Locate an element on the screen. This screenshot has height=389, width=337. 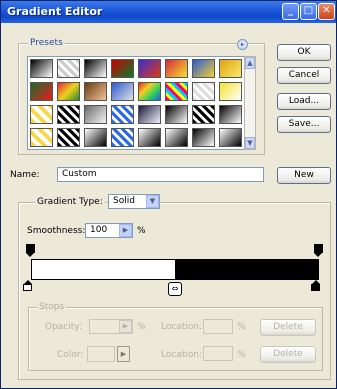
new-button: New is located at coordinates (304, 175).